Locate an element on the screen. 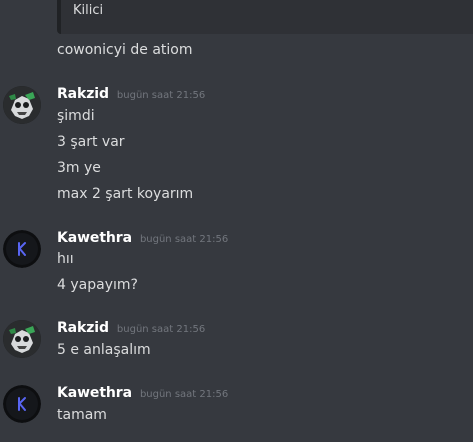 This screenshot has width=473, height=442. message-embed: Kilici is located at coordinates (265, 17).